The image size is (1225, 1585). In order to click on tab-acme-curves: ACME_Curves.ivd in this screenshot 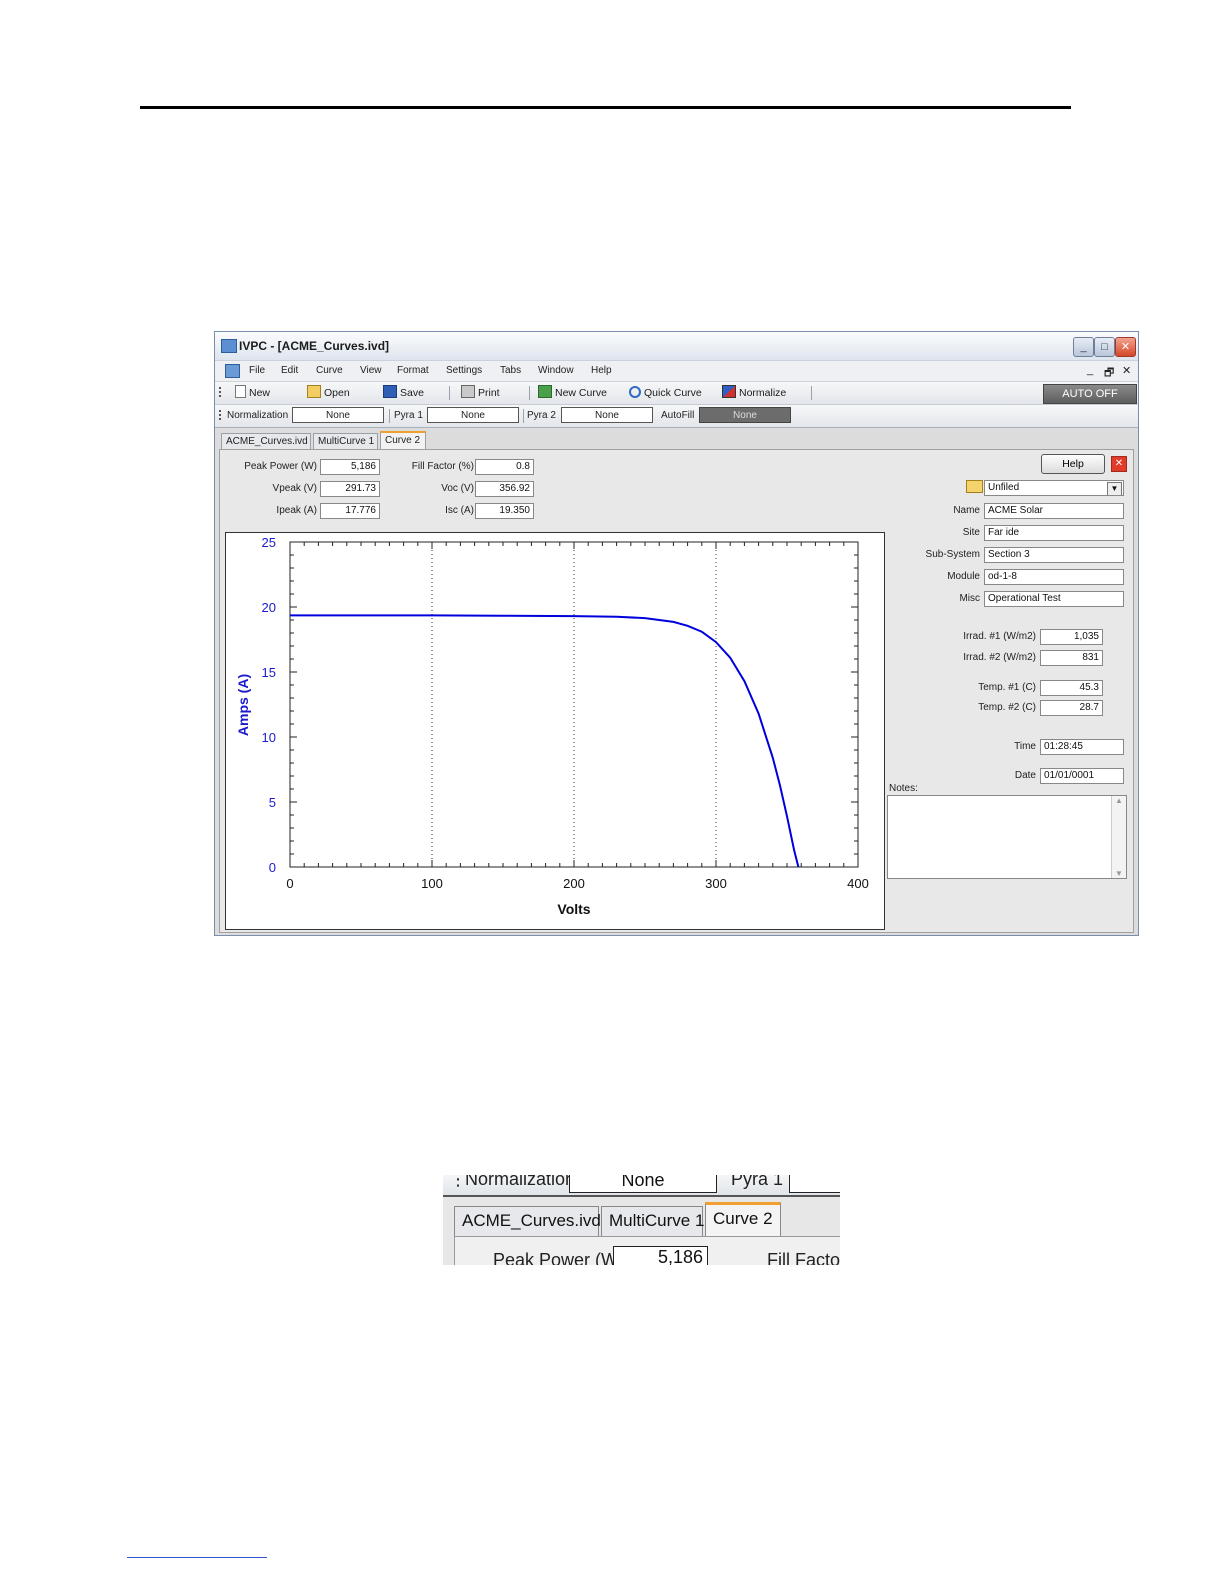, I will do `click(266, 441)`.